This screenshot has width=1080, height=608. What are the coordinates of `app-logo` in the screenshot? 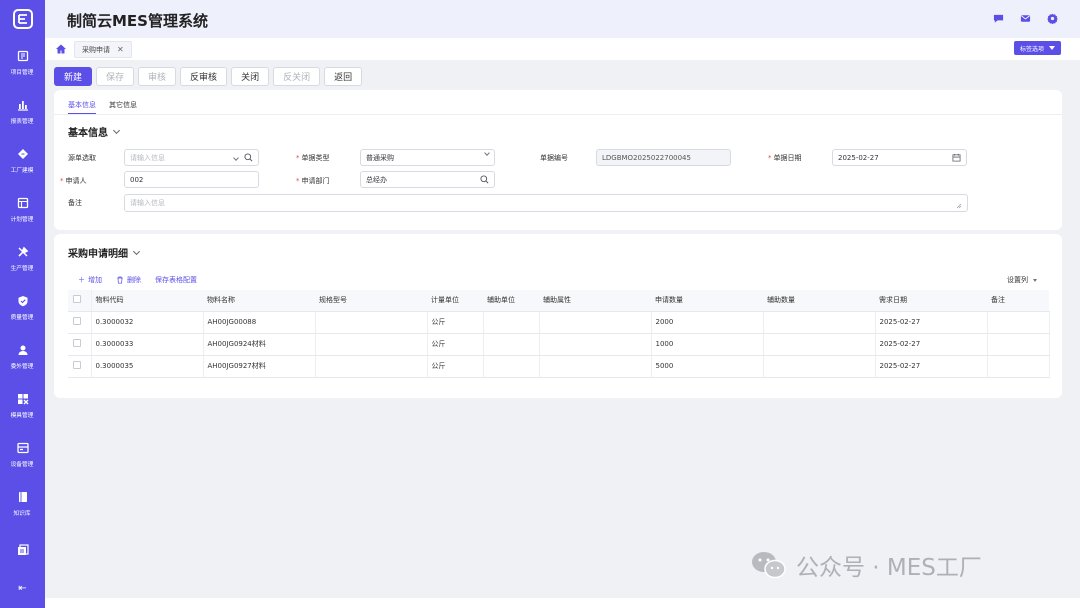 It's located at (22, 19).